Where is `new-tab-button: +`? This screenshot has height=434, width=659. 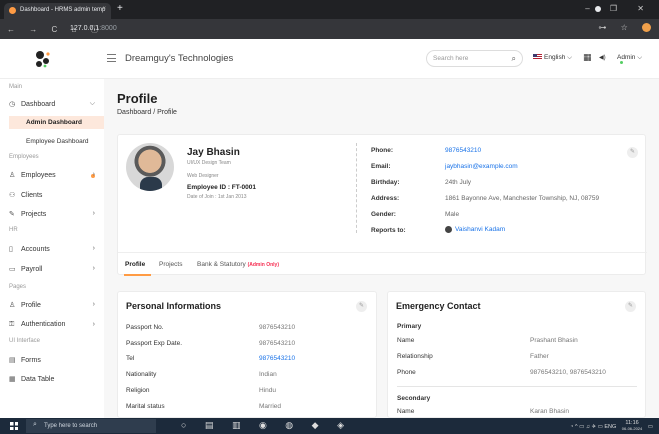
new-tab-button: + is located at coordinates (120, 8).